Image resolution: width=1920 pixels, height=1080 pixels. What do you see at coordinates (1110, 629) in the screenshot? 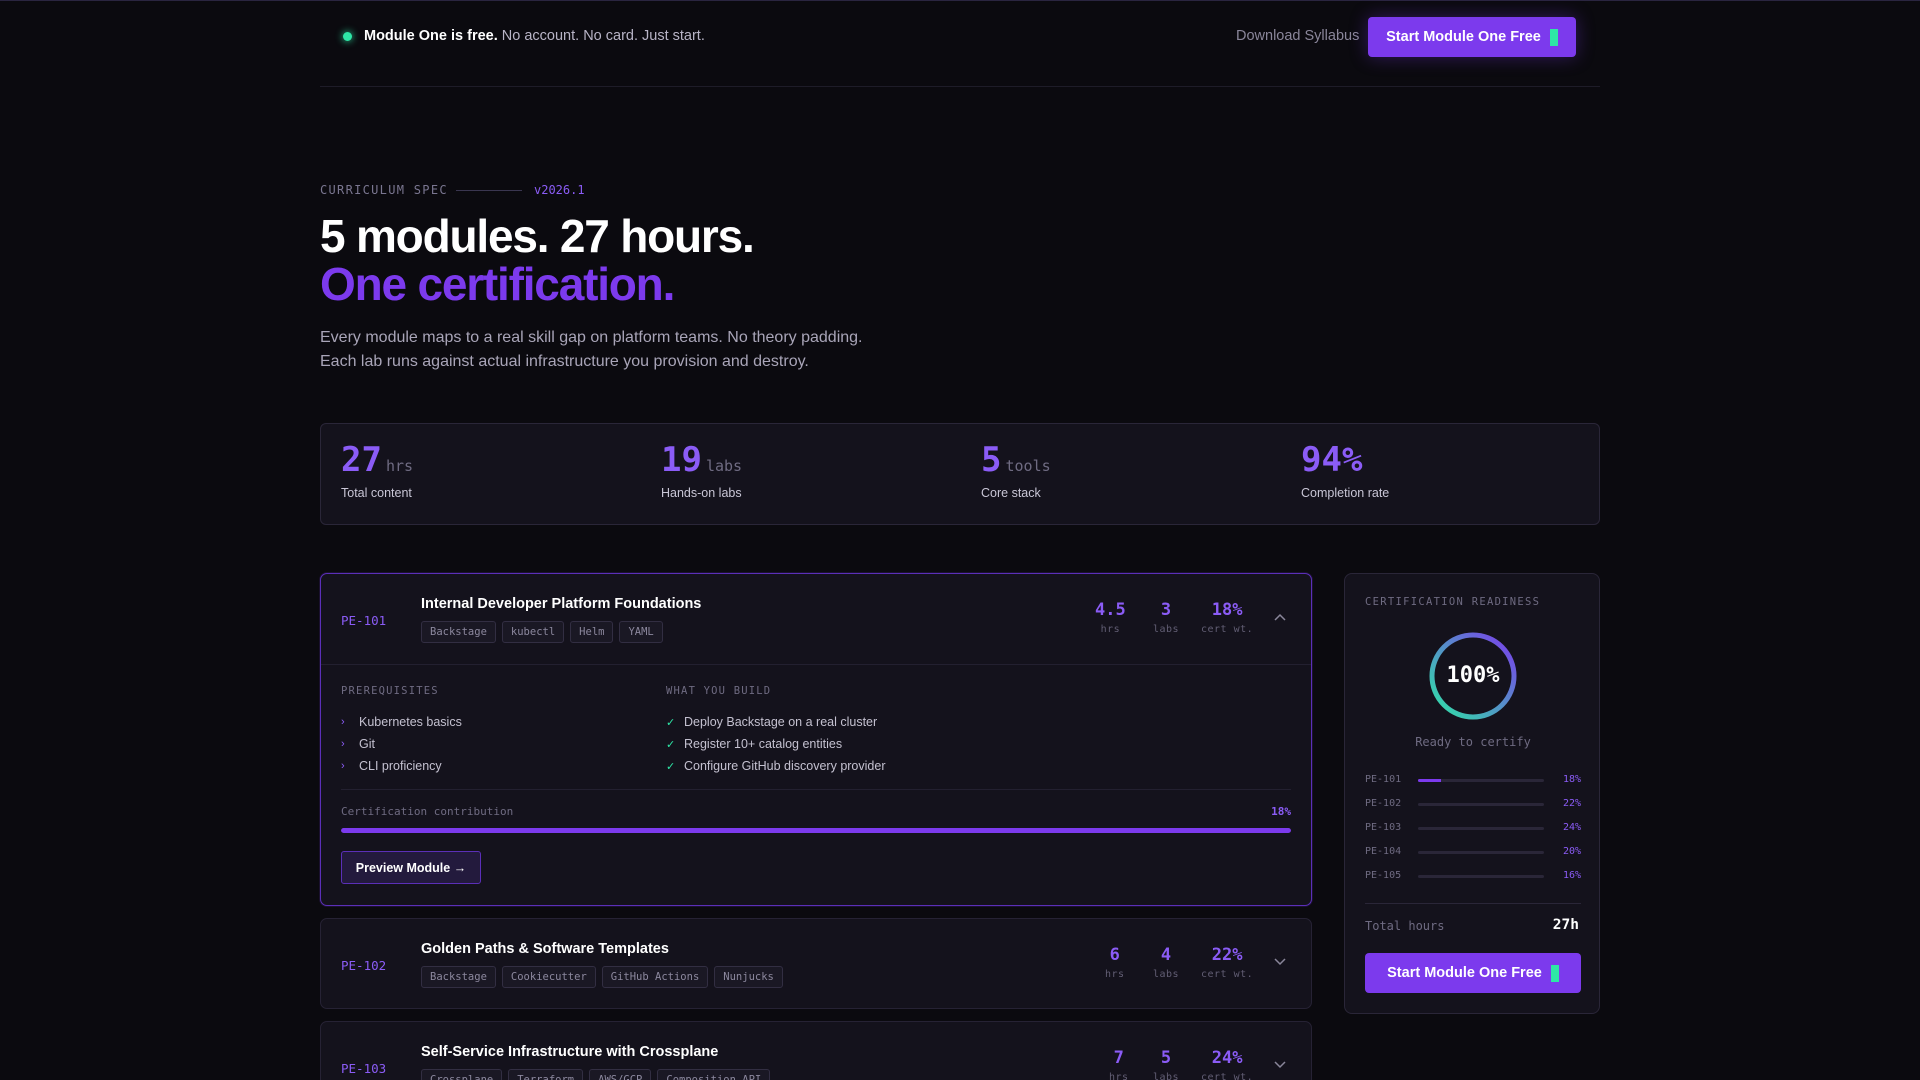
I see `metric-unit: hrs` at bounding box center [1110, 629].